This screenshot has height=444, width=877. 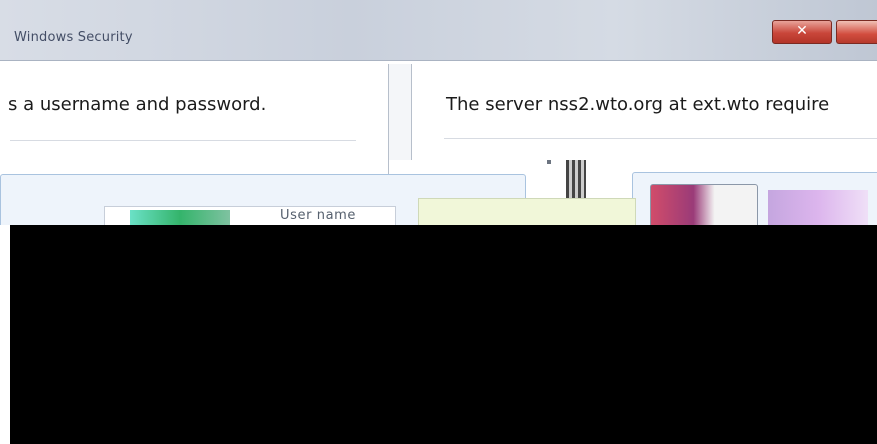 What do you see at coordinates (180, 218) in the screenshot?
I see `field-artifact` at bounding box center [180, 218].